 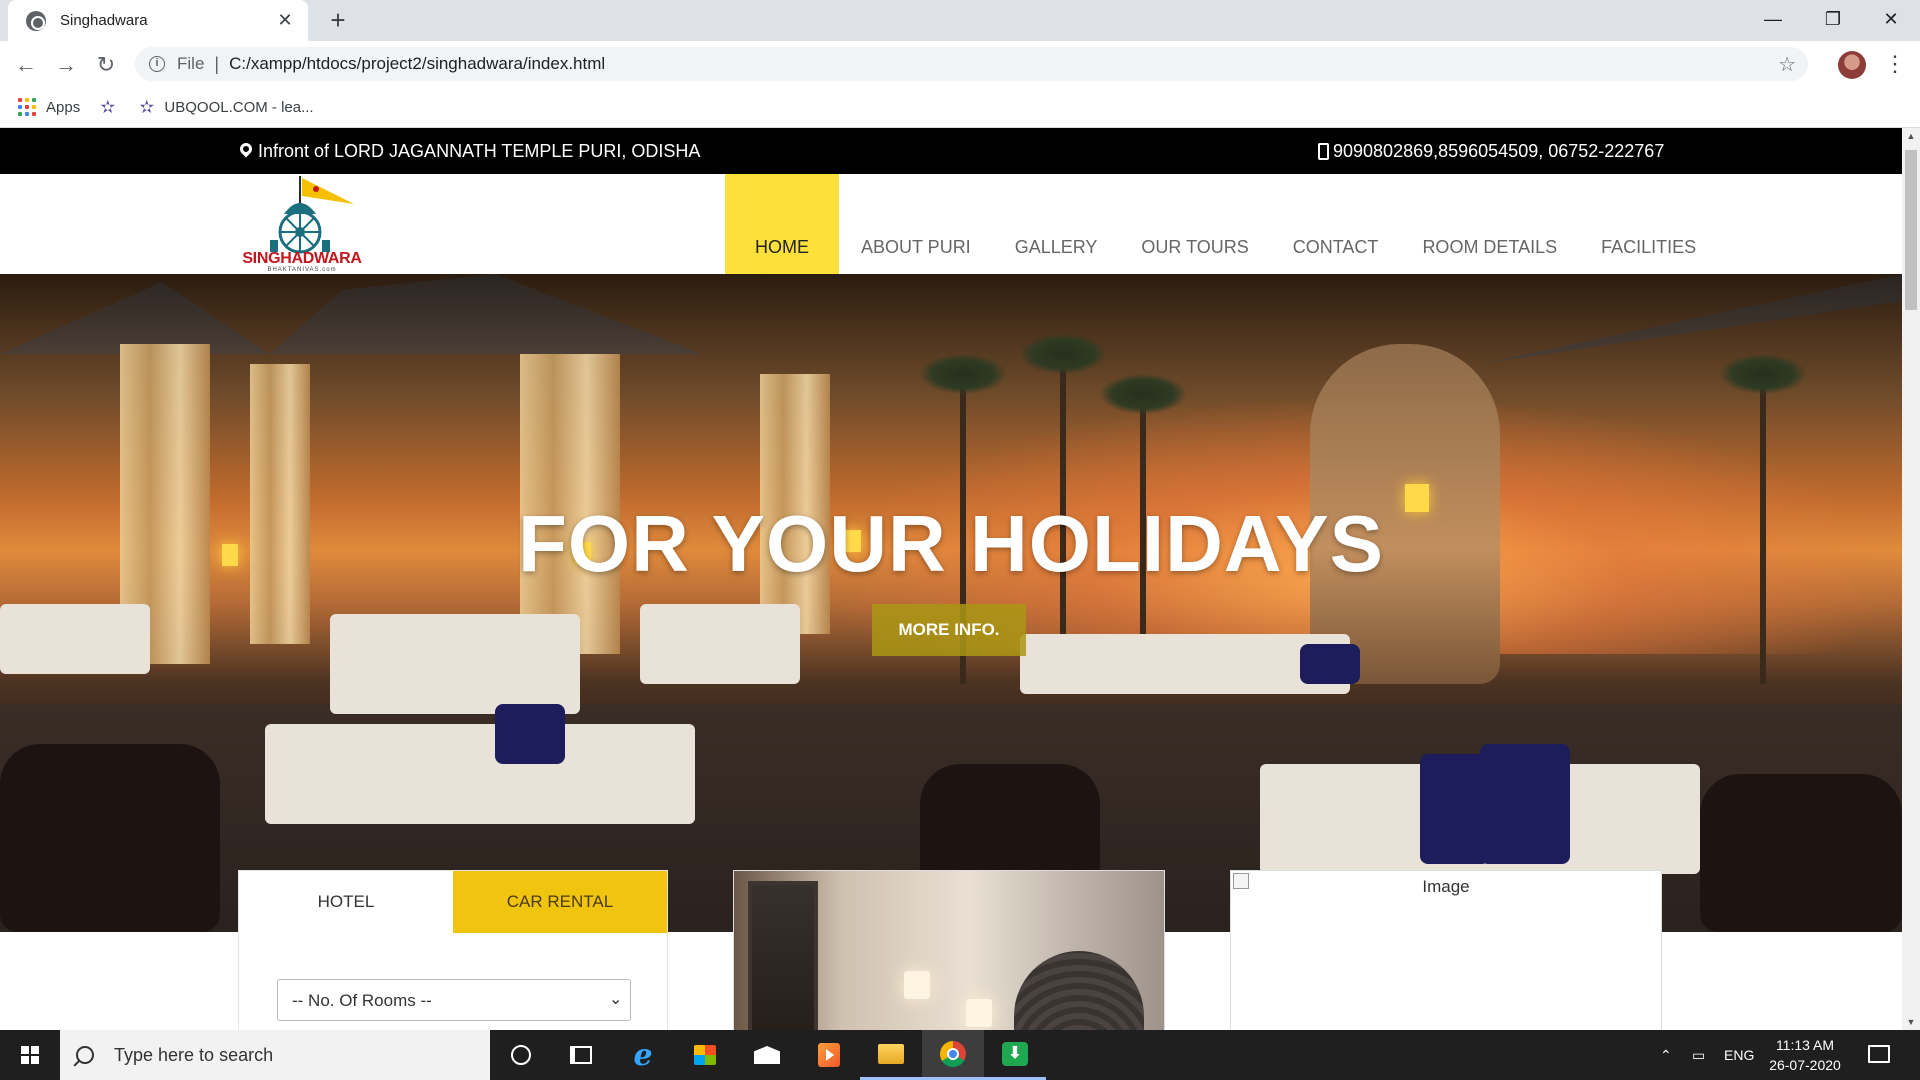 I want to click on restore-button: ❐, so click(x=1833, y=20).